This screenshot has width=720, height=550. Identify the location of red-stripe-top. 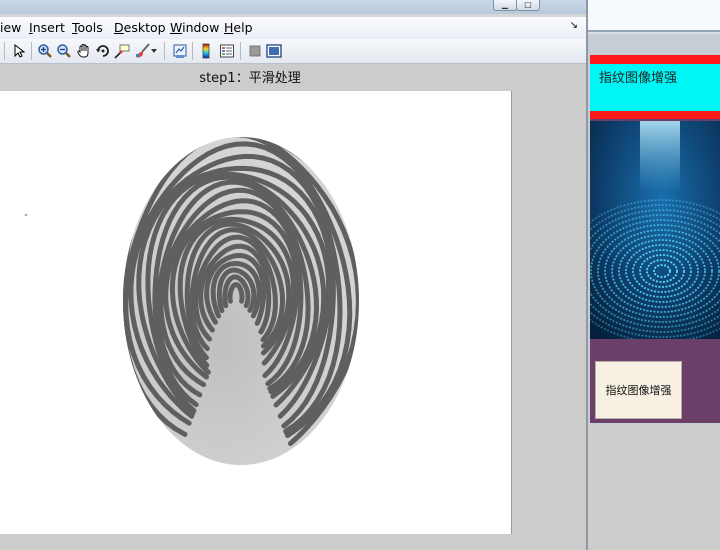
(655, 59).